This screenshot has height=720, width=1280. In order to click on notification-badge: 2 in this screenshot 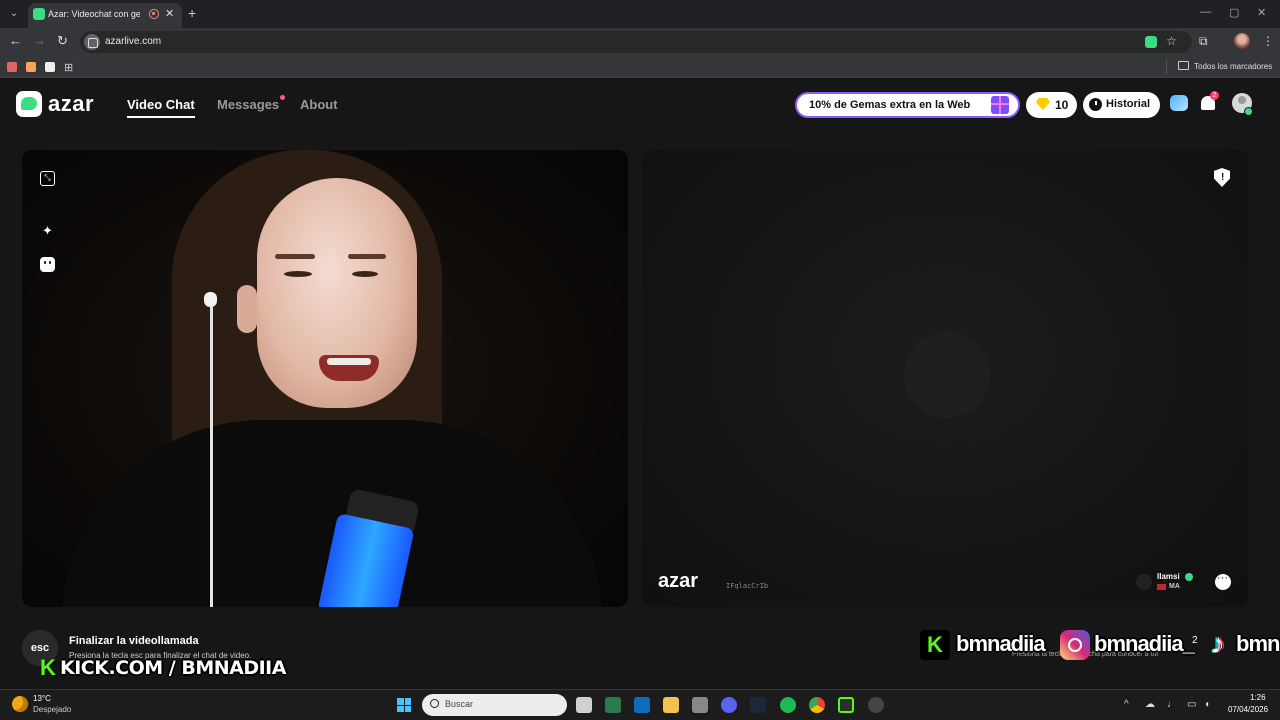, I will do `click(1214, 95)`.